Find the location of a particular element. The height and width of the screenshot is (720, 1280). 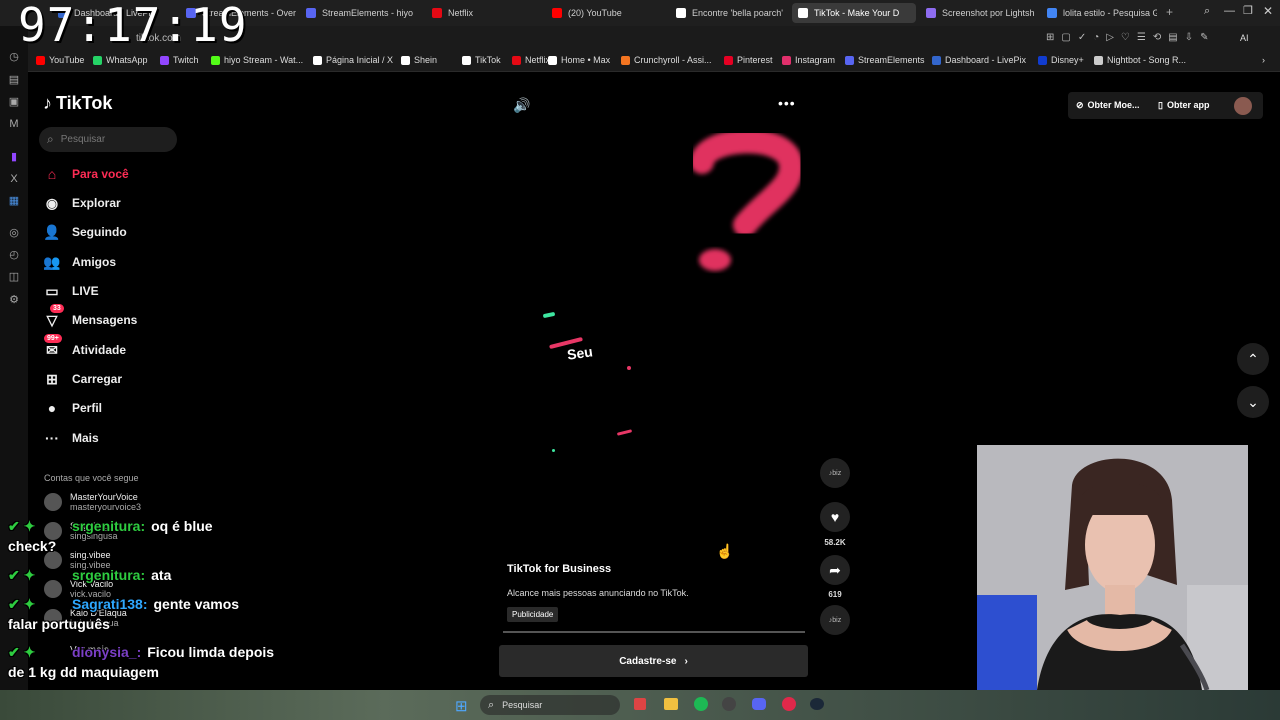

scroll-down-button: ⌄ is located at coordinates (1253, 402).